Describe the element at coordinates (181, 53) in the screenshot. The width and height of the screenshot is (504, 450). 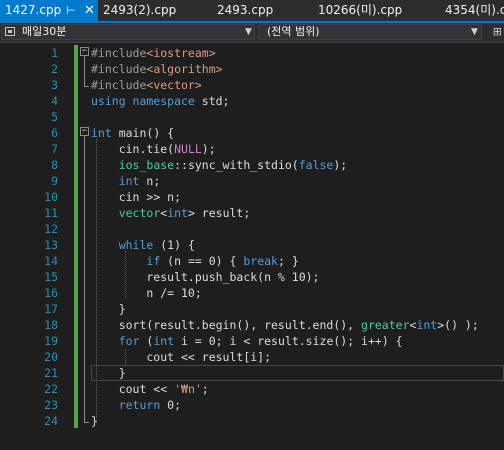
I see `code-token: <iostream>` at that location.